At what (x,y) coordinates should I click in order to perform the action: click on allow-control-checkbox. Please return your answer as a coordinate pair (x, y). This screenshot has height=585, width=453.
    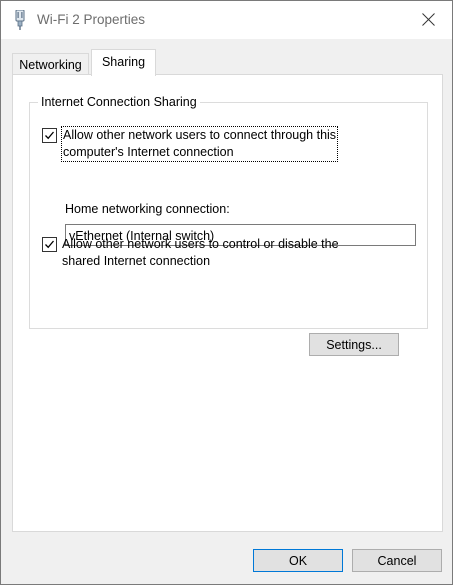
    Looking at the image, I should click on (49, 244).